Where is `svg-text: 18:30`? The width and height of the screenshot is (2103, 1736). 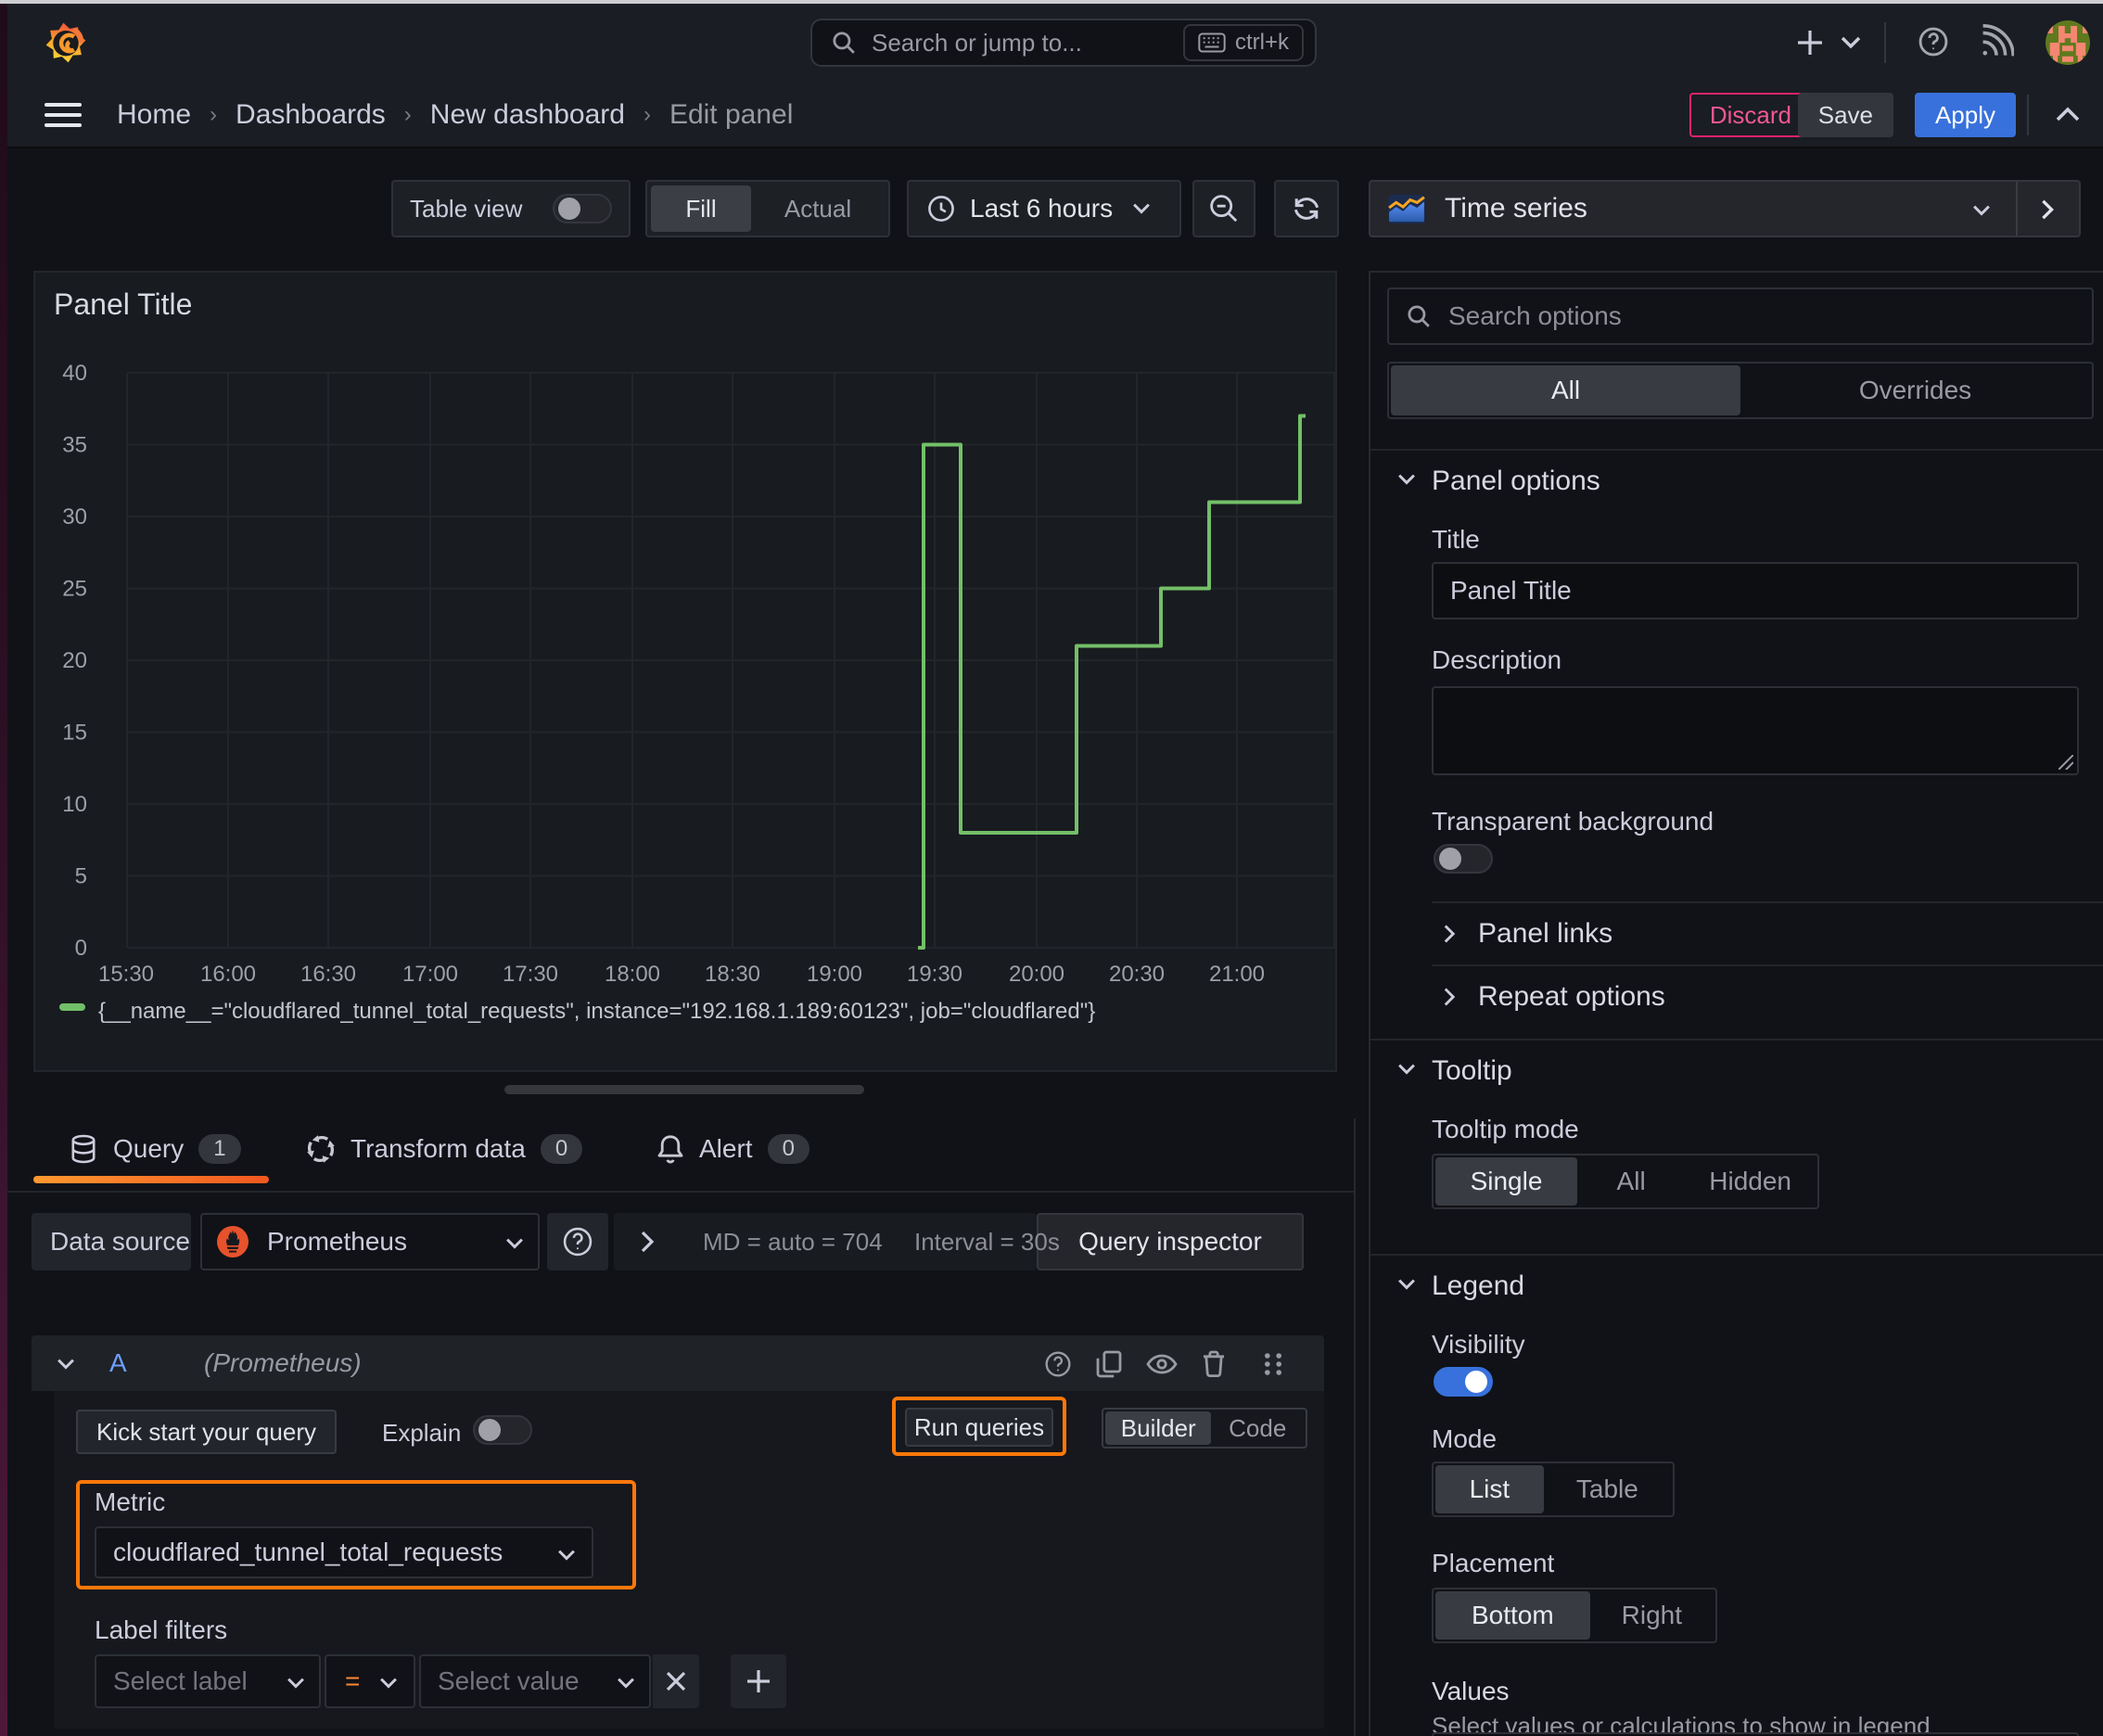 svg-text: 18:30 is located at coordinates (732, 974).